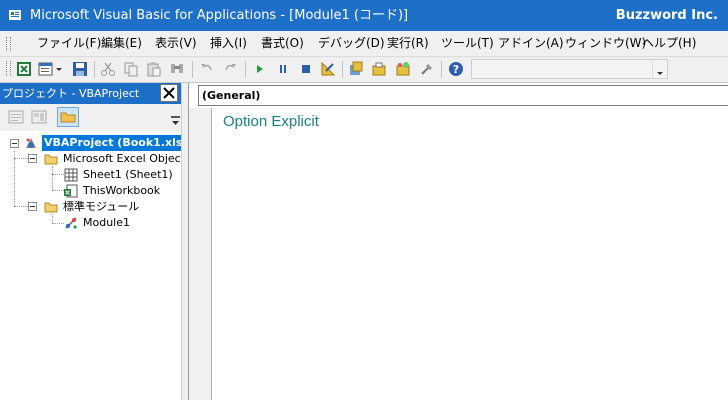 This screenshot has height=400, width=728. I want to click on project-panel-header: プロジェクト - VBAProject, so click(90, 93).